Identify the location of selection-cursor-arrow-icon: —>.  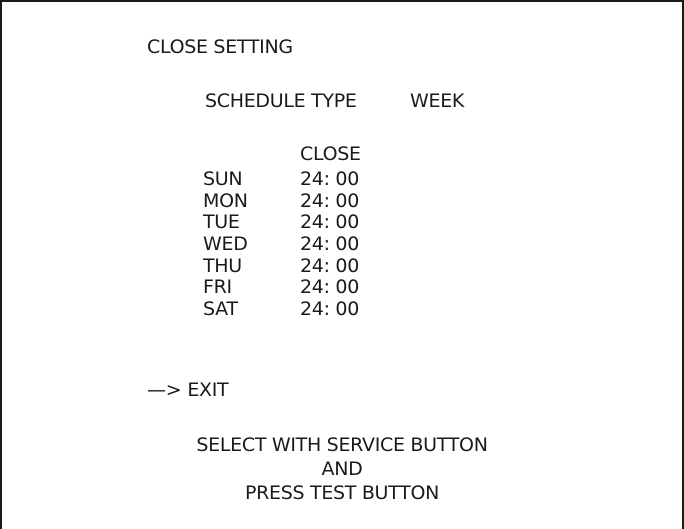
(164, 390).